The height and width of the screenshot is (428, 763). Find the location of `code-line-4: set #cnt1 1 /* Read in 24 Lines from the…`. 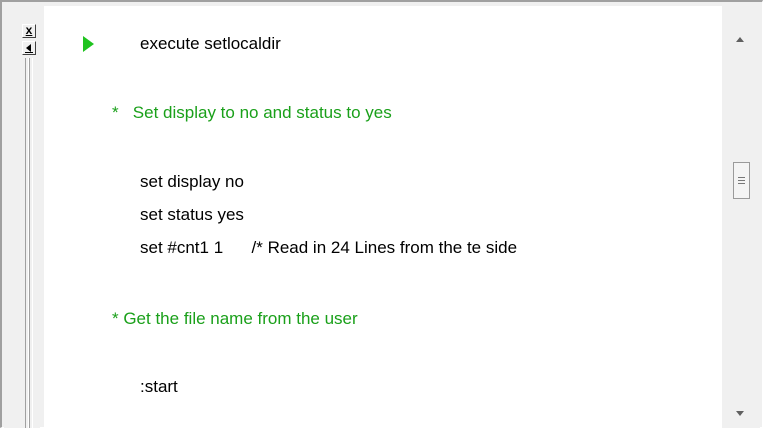

code-line-4: set #cnt1 1 /* Read in 24 Lines from the… is located at coordinates (329, 247).